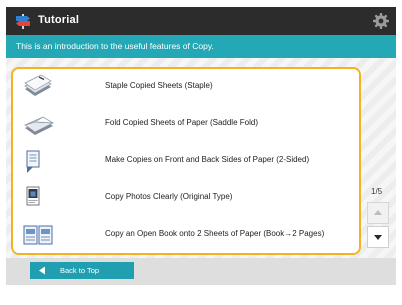 This screenshot has width=402, height=305. Describe the element at coordinates (201, 21) in the screenshot. I see `title-bar: Tutorial` at that location.